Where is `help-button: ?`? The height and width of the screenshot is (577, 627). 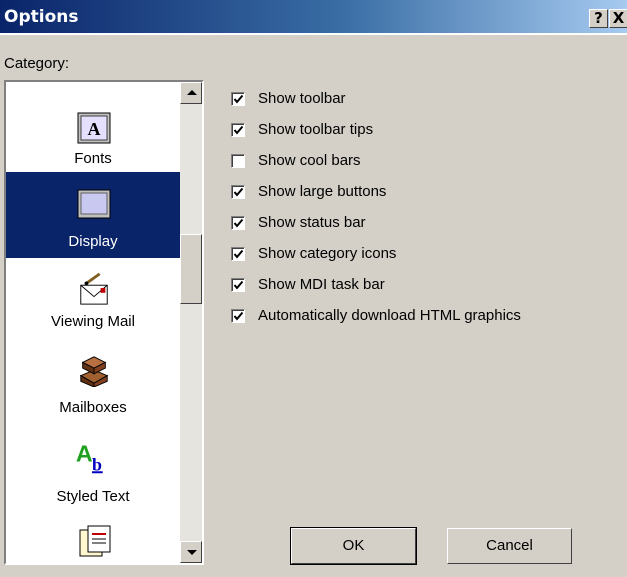 help-button: ? is located at coordinates (598, 18).